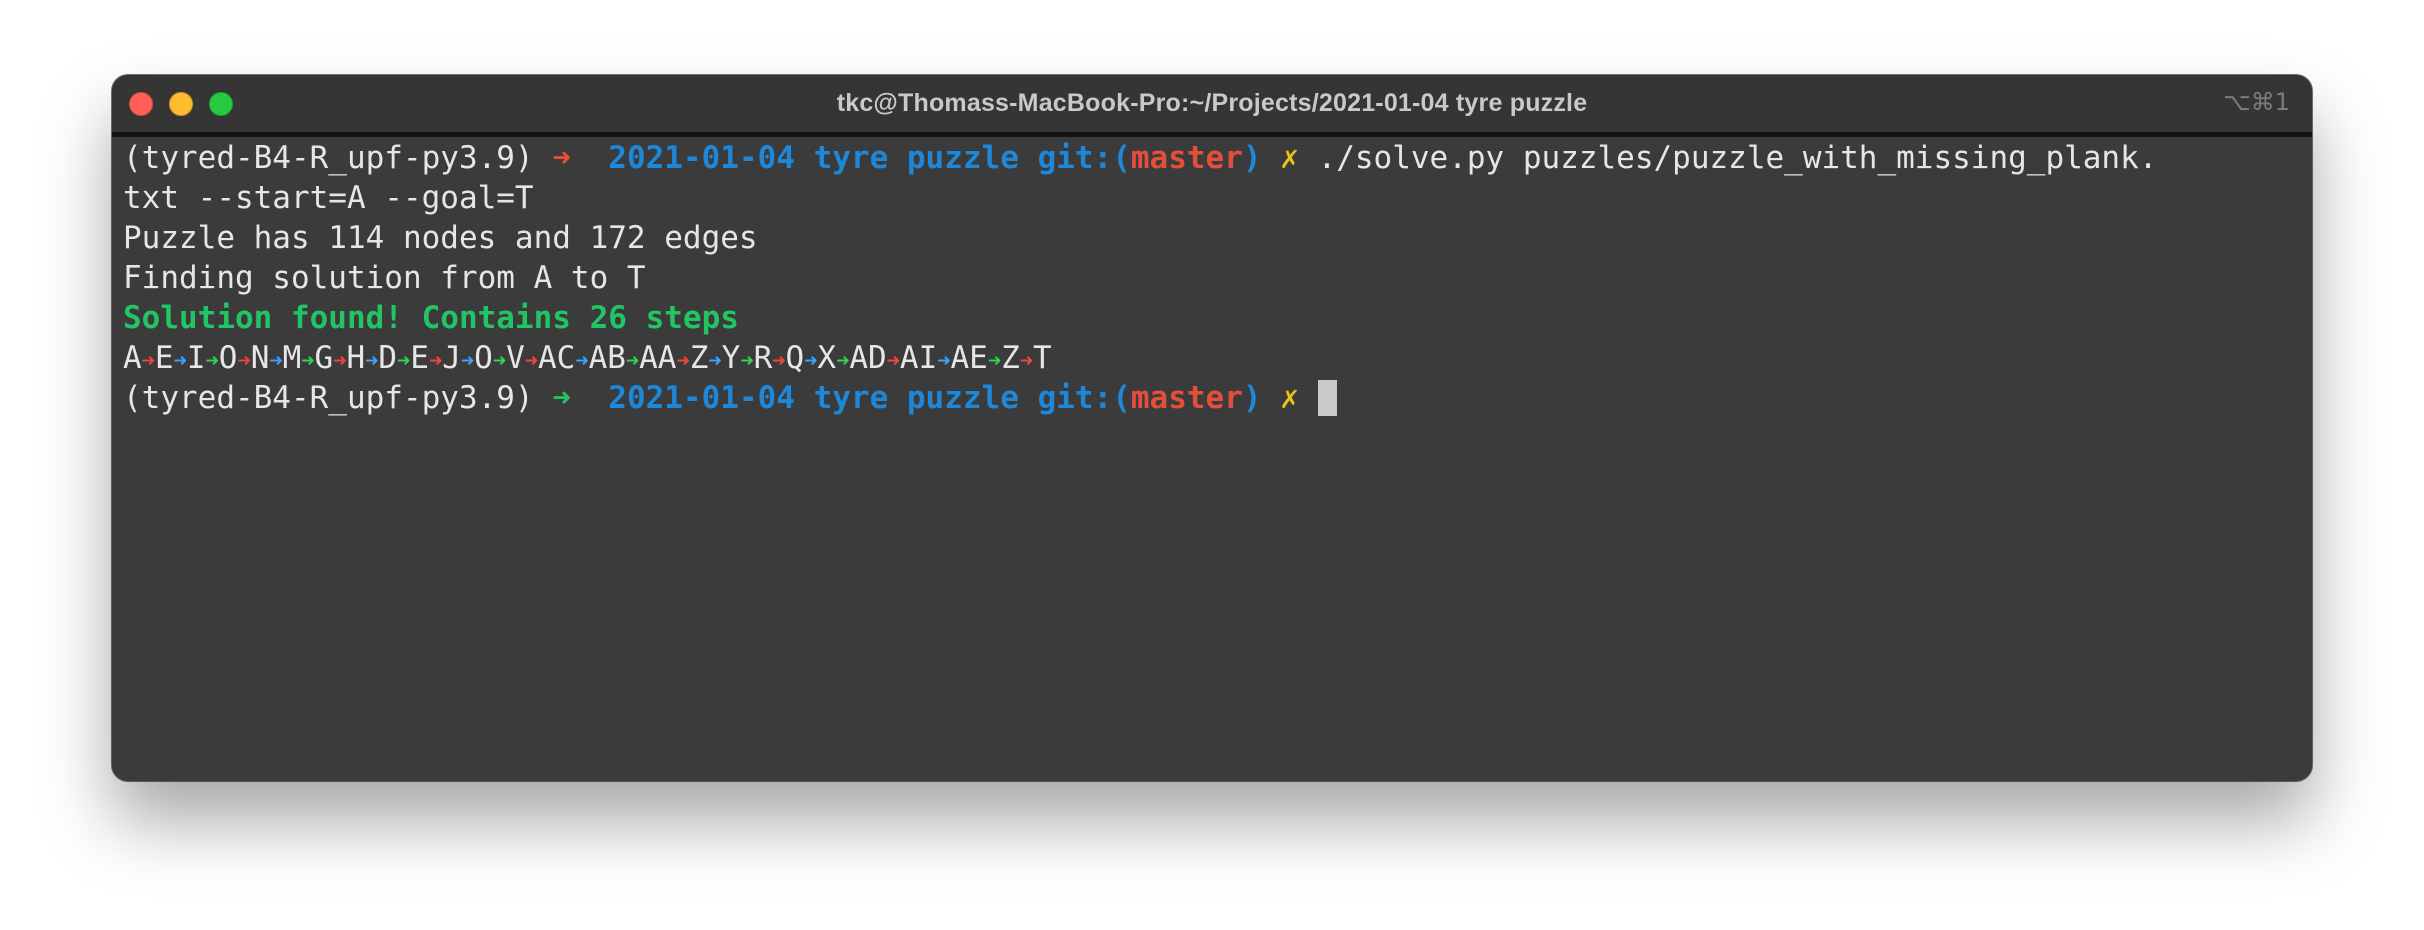  Describe the element at coordinates (260, 358) in the screenshot. I see `route-node: N` at that location.